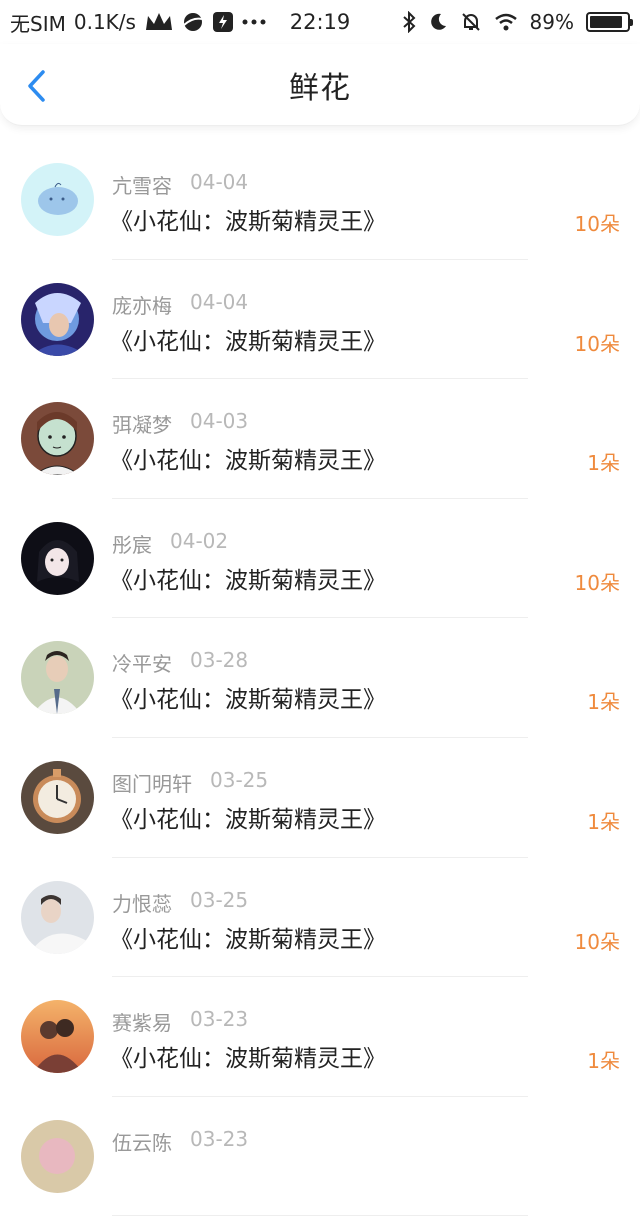 This screenshot has width=640, height=1216. Describe the element at coordinates (142, 903) in the screenshot. I see `user-name: 力恨蕊` at that location.